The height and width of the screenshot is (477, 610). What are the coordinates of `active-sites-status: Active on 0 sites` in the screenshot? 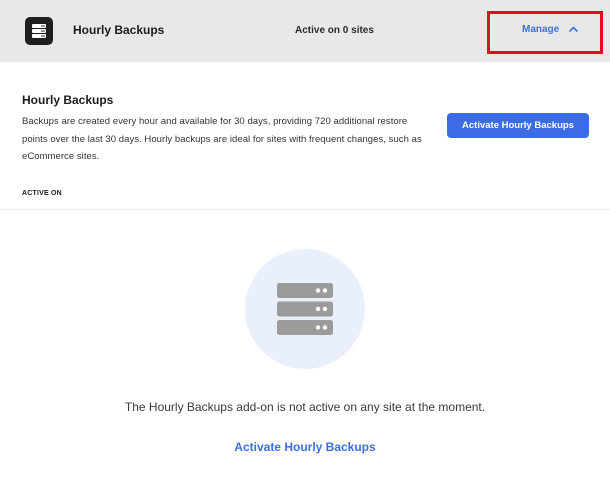 It's located at (334, 30).